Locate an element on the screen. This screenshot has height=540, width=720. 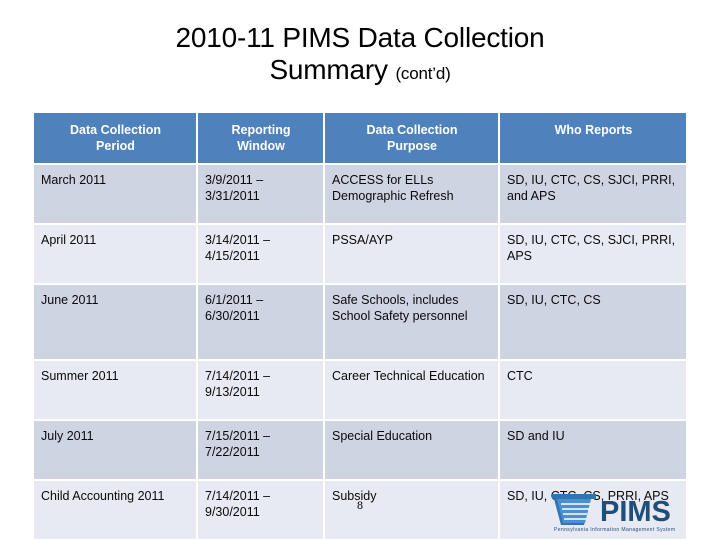
cell-who-reports: SD, IU, CTC, CS, SJCI, PRRI, APS is located at coordinates (593, 255).